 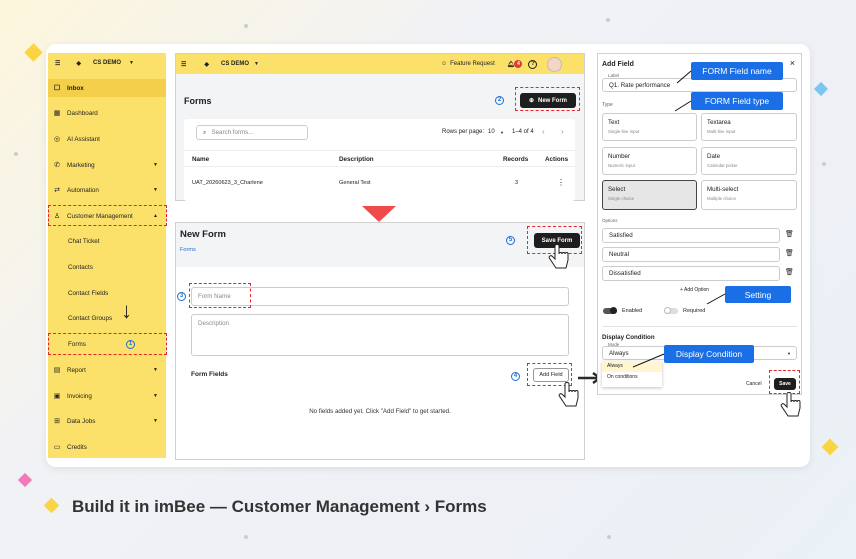 I want to click on sidebar-subitem-contact-fields: Contact Fields, so click(x=88, y=293).